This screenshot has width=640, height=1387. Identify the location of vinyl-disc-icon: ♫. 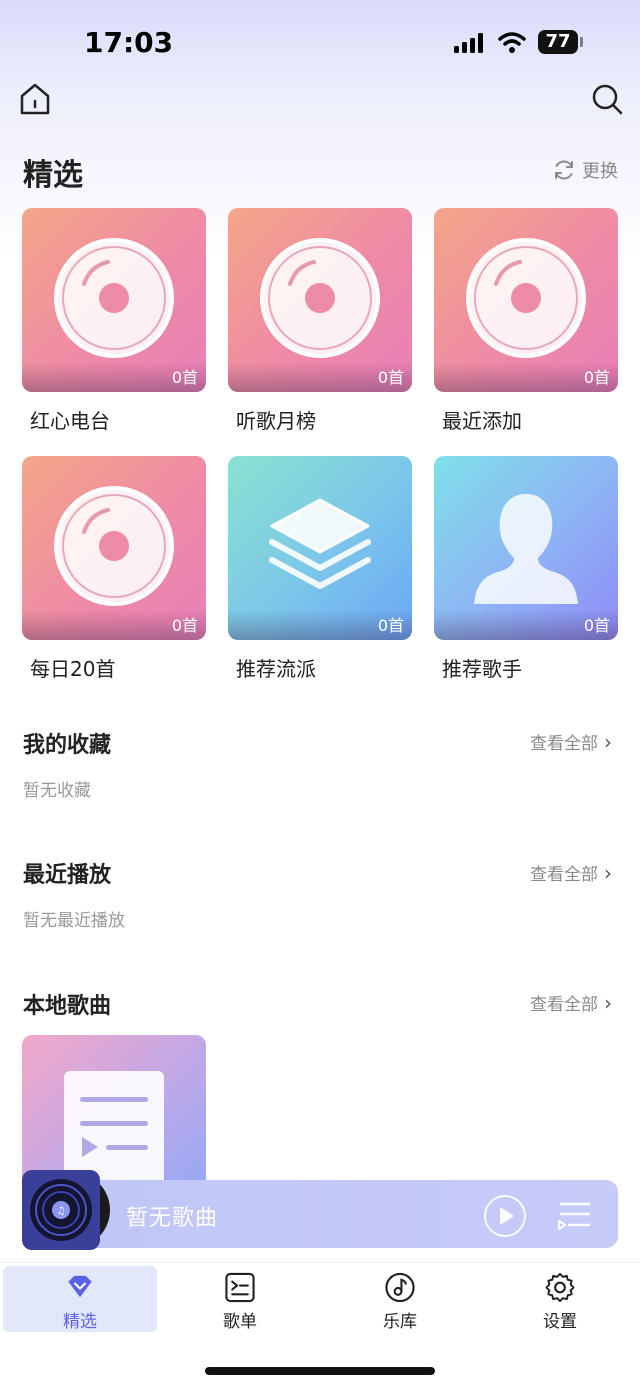
(66, 1210).